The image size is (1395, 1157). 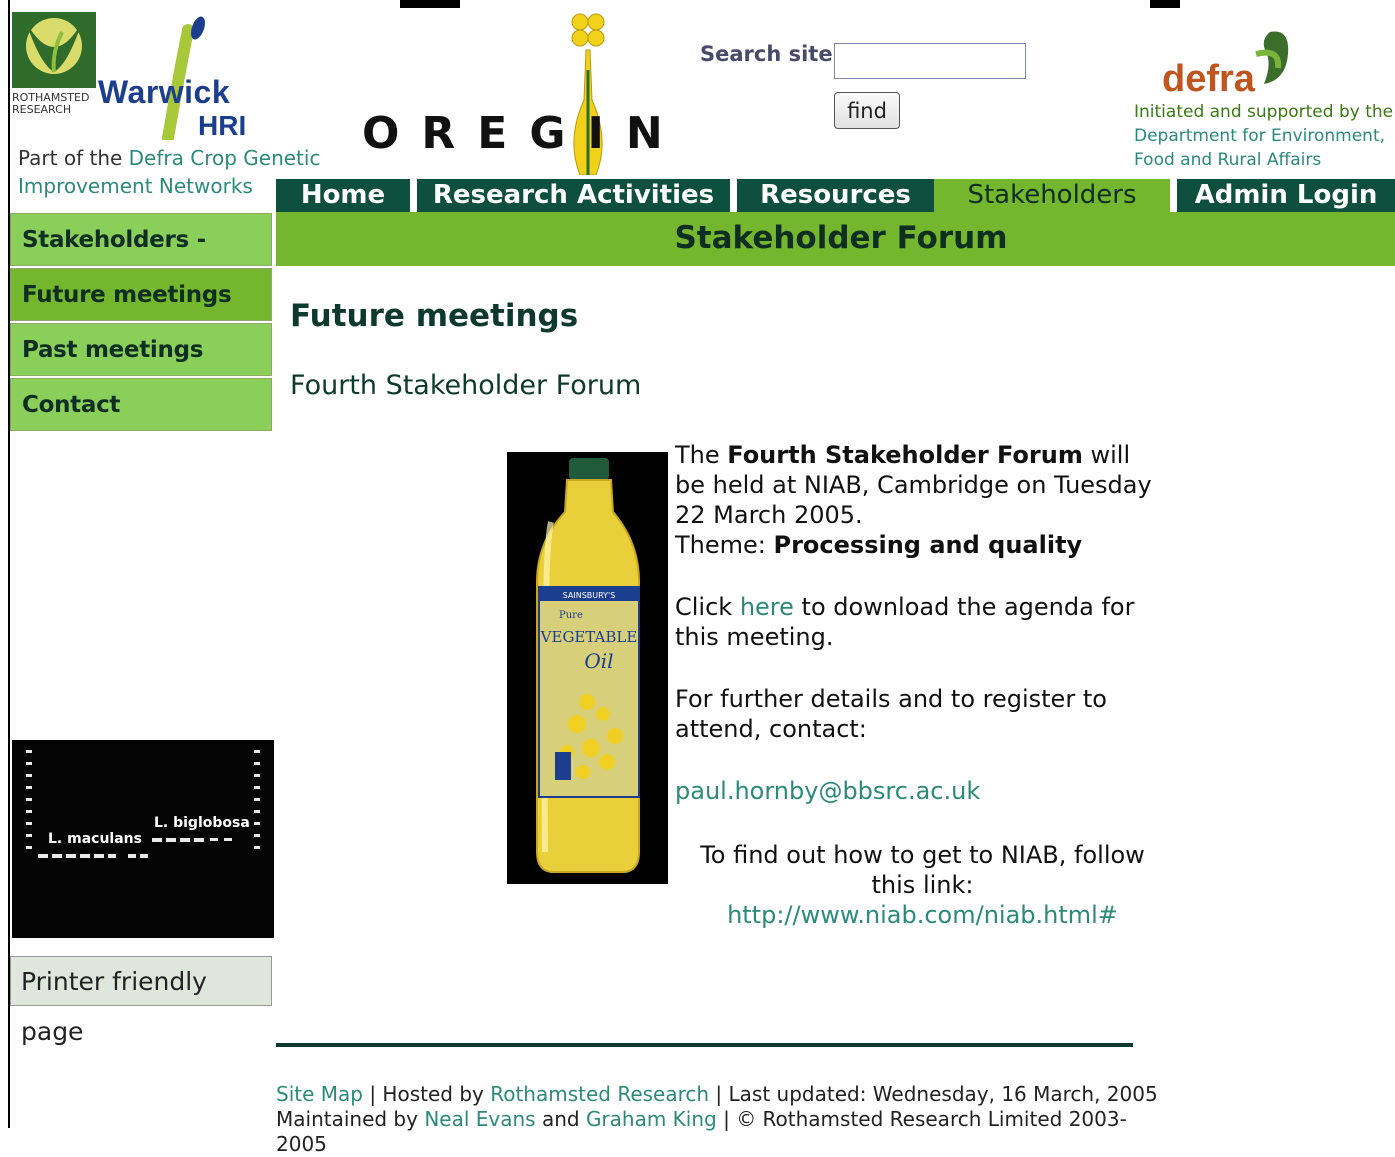 What do you see at coordinates (651, 1119) in the screenshot?
I see `maintainer-graham-king-link: Graham King` at bounding box center [651, 1119].